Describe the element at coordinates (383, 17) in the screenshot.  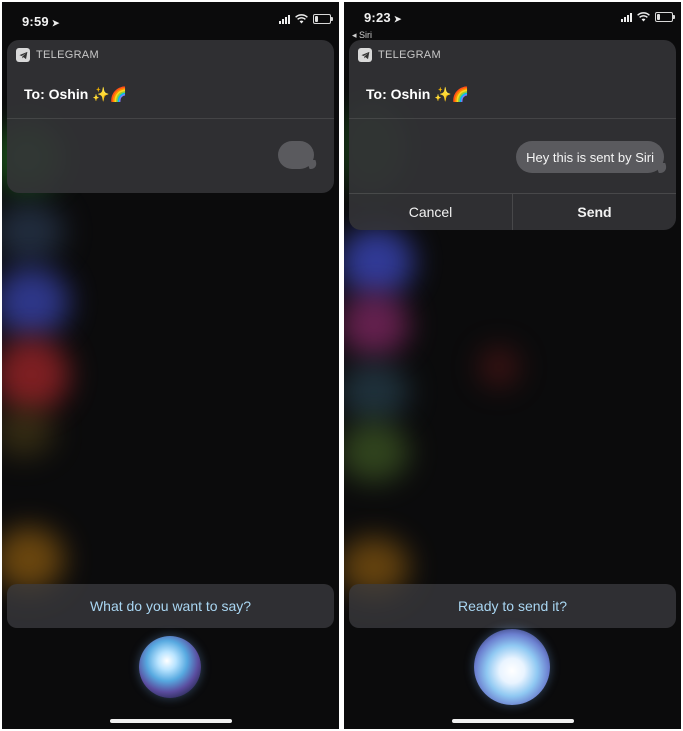
I see `status-time: 9:23 ➤` at that location.